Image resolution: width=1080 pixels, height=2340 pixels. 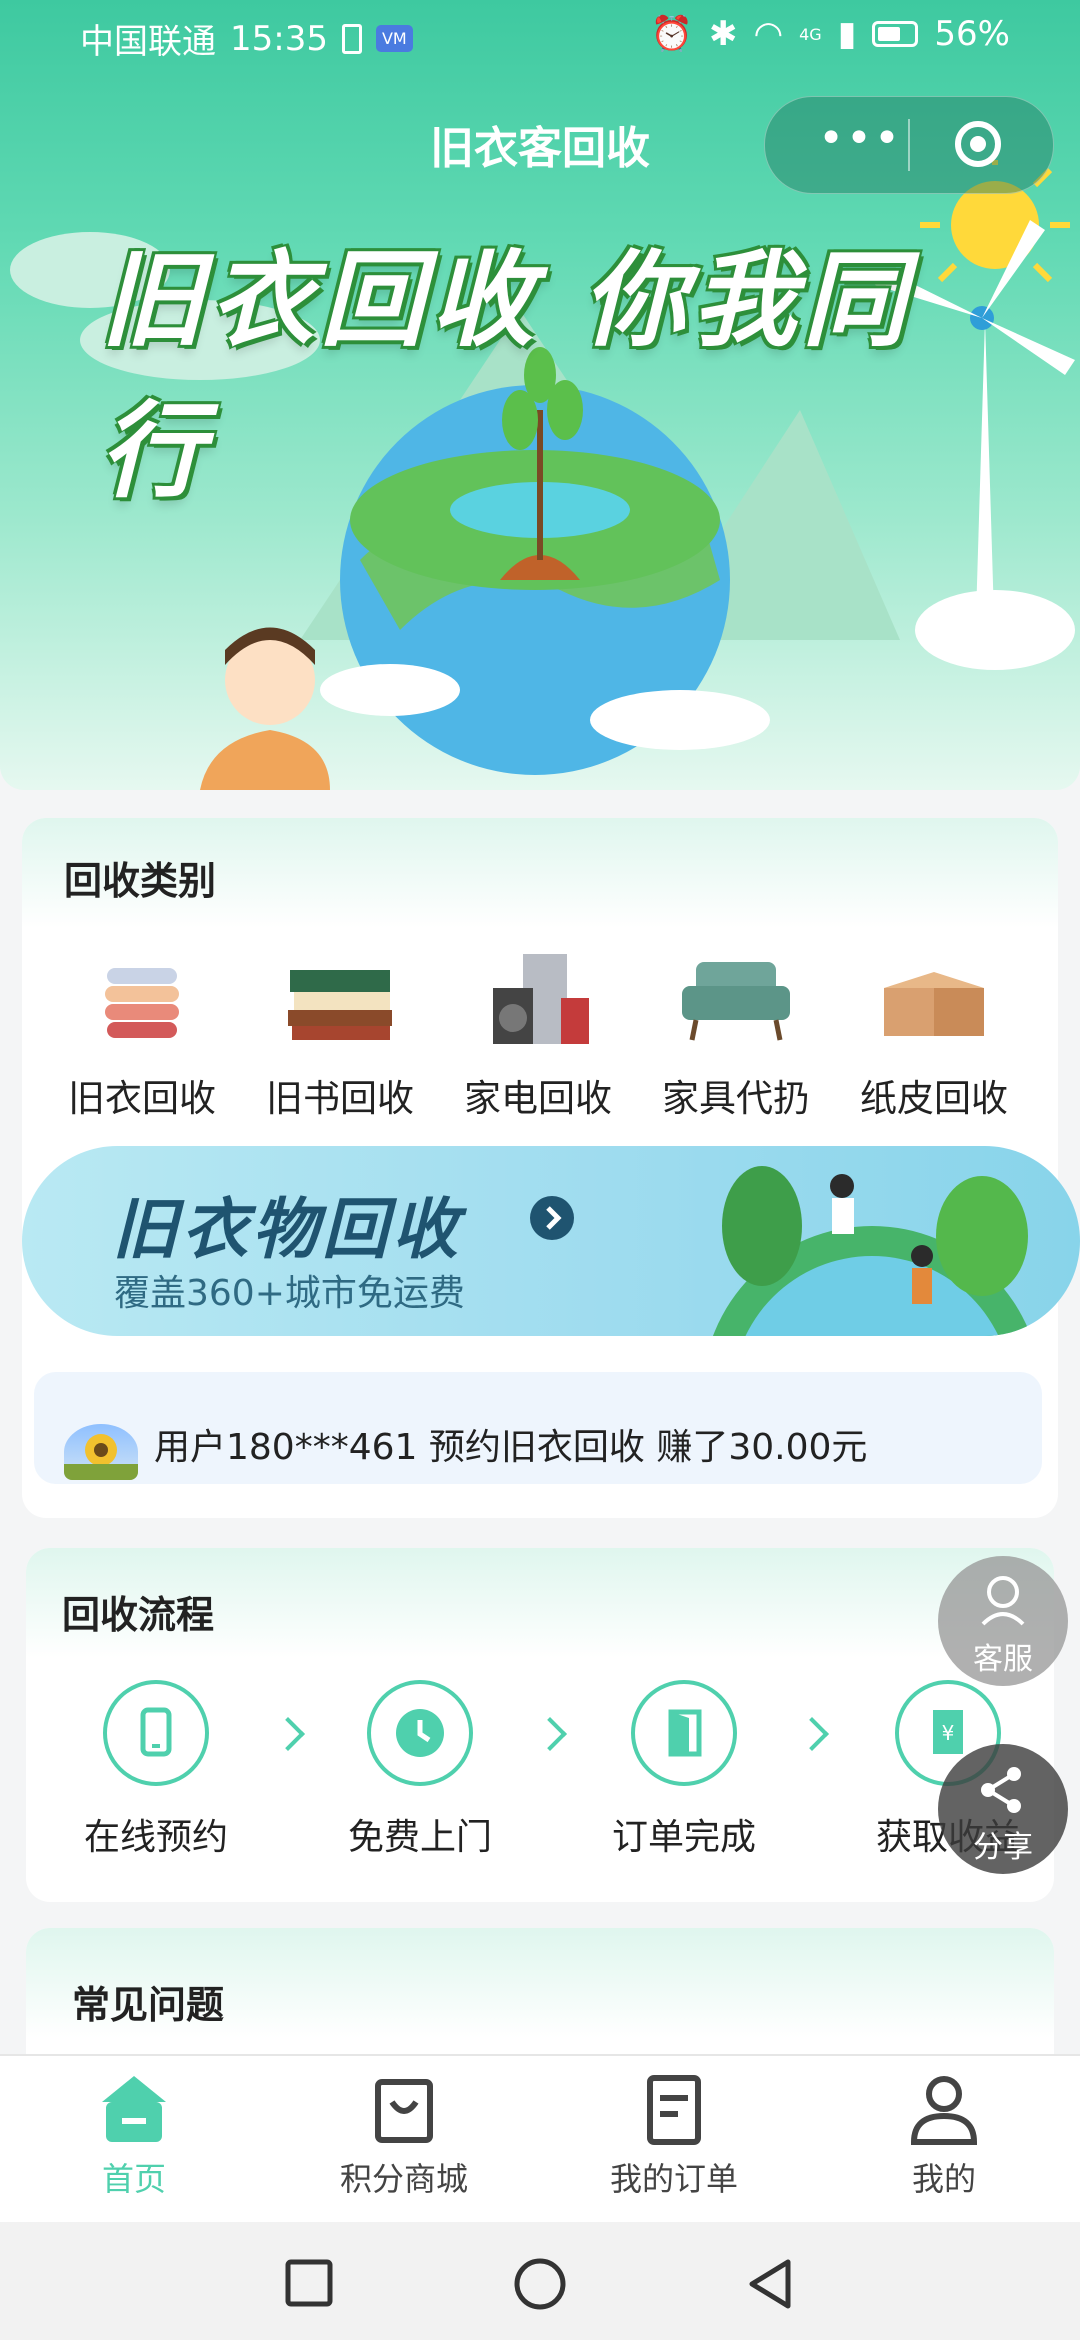 What do you see at coordinates (148, 42) in the screenshot?
I see `carrier-name: 中国联通` at bounding box center [148, 42].